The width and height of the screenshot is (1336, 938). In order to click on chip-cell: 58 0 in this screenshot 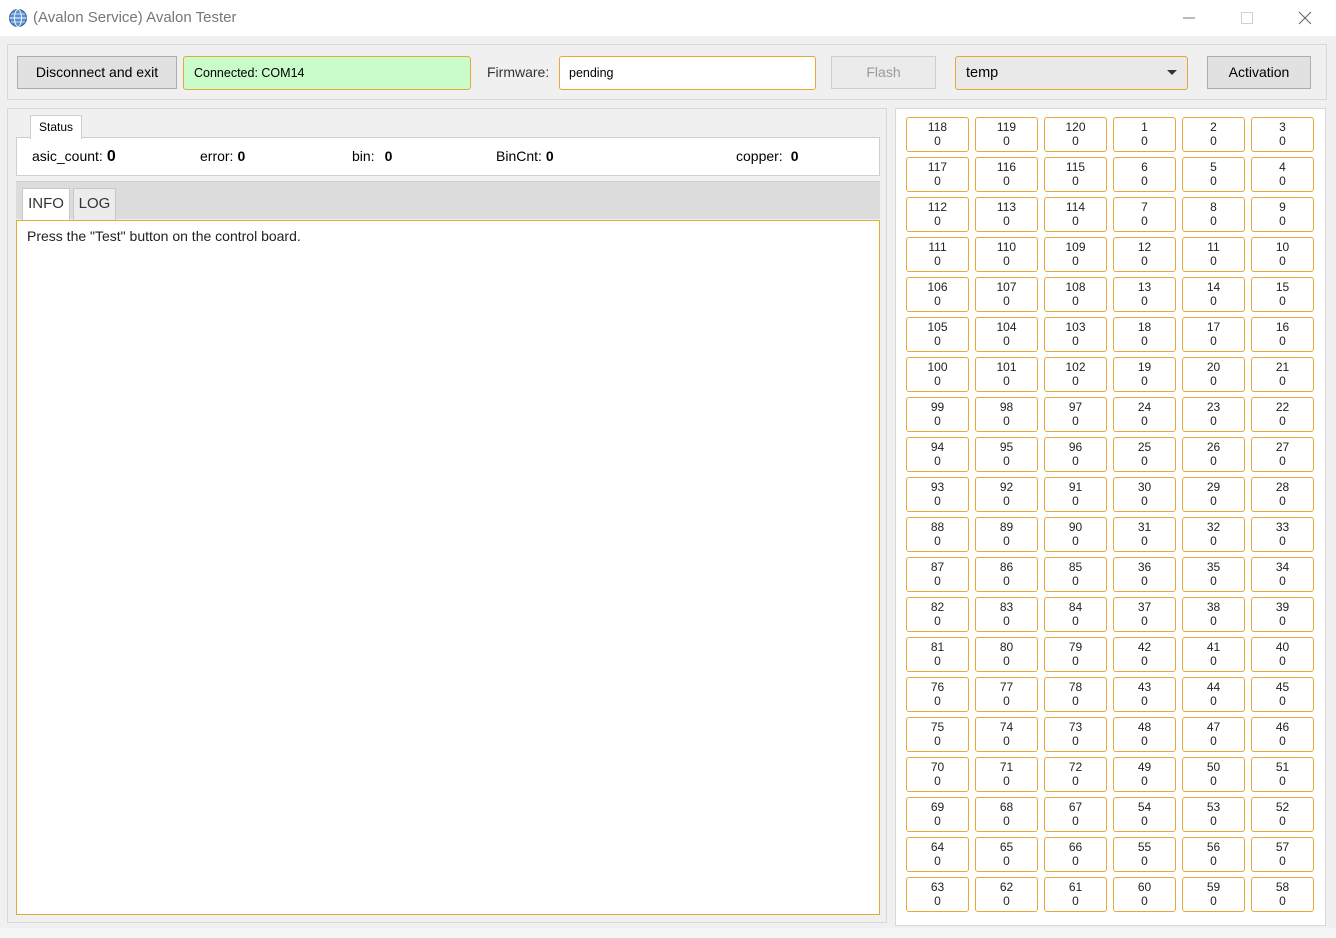, I will do `click(1282, 894)`.